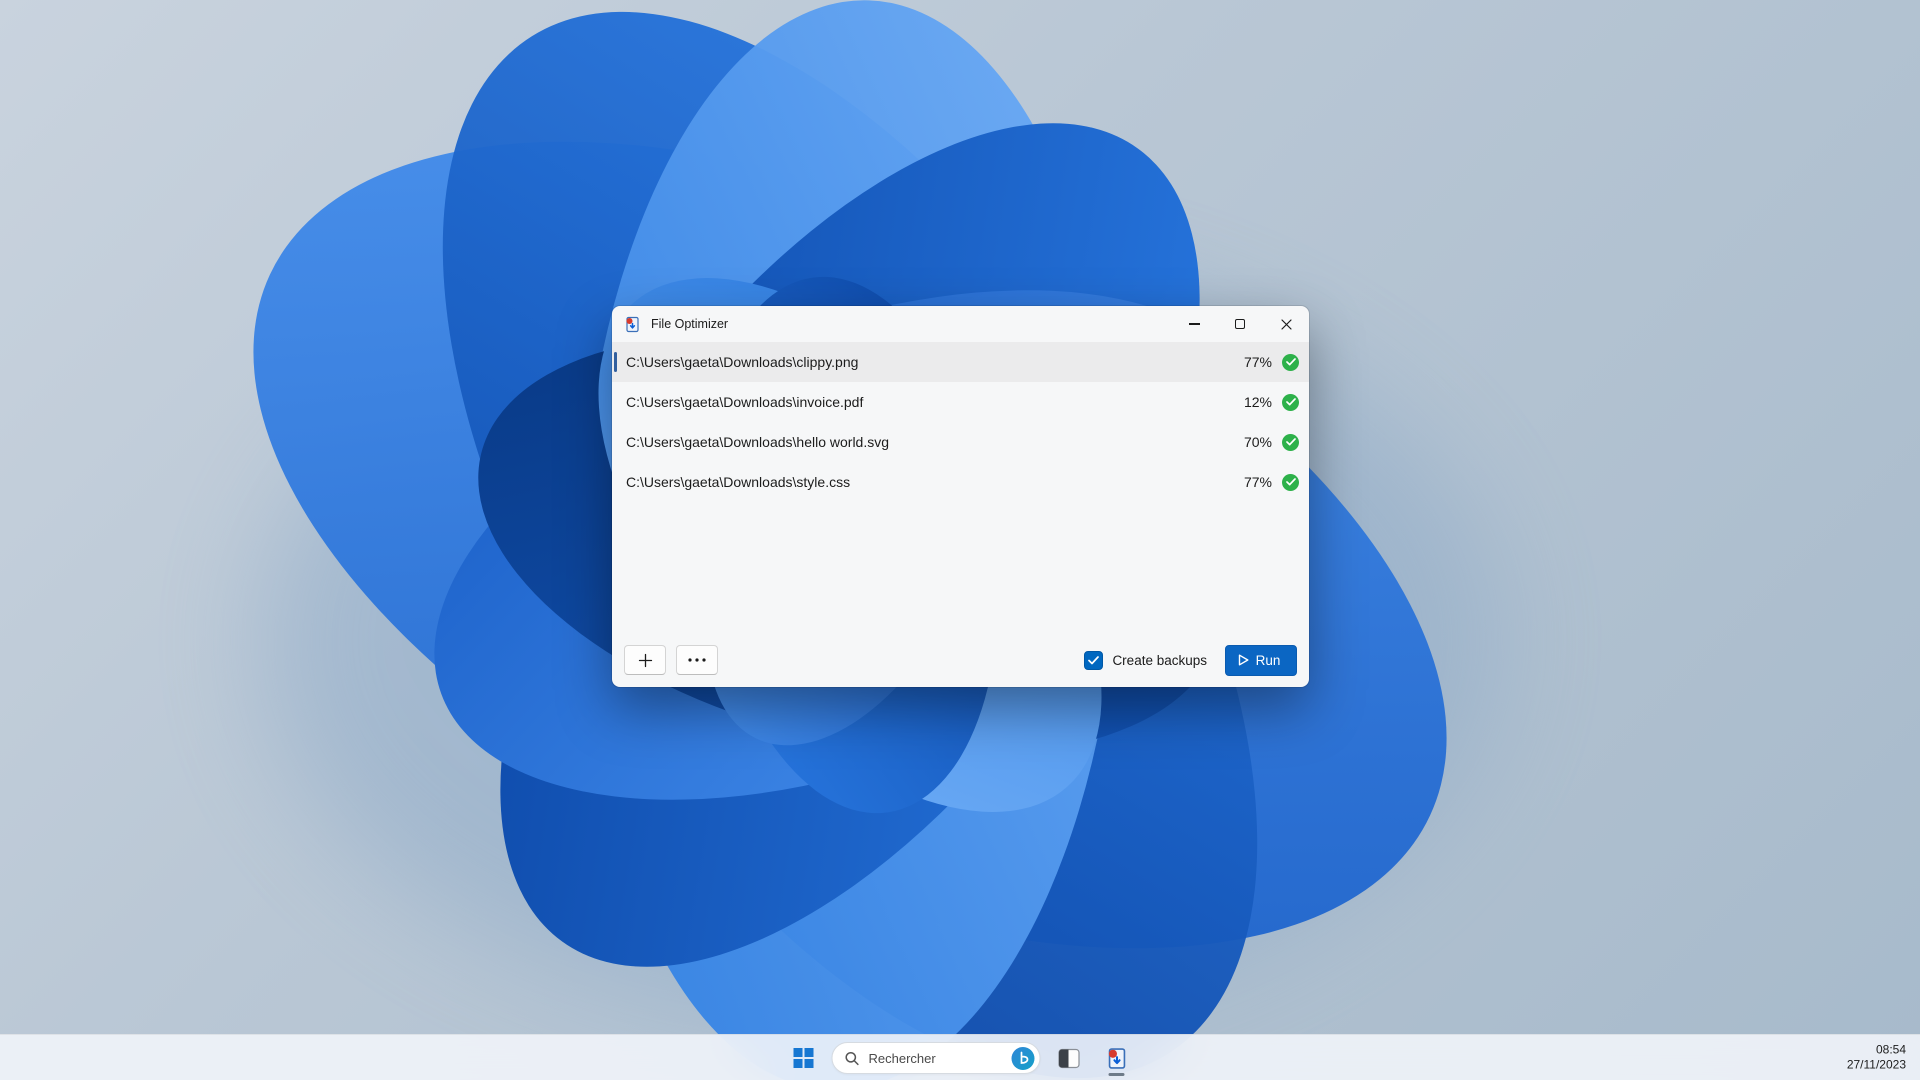 This screenshot has height=1081, width=1920. I want to click on taskbar-clock: 08:54 27/11/2023, so click(1876, 1057).